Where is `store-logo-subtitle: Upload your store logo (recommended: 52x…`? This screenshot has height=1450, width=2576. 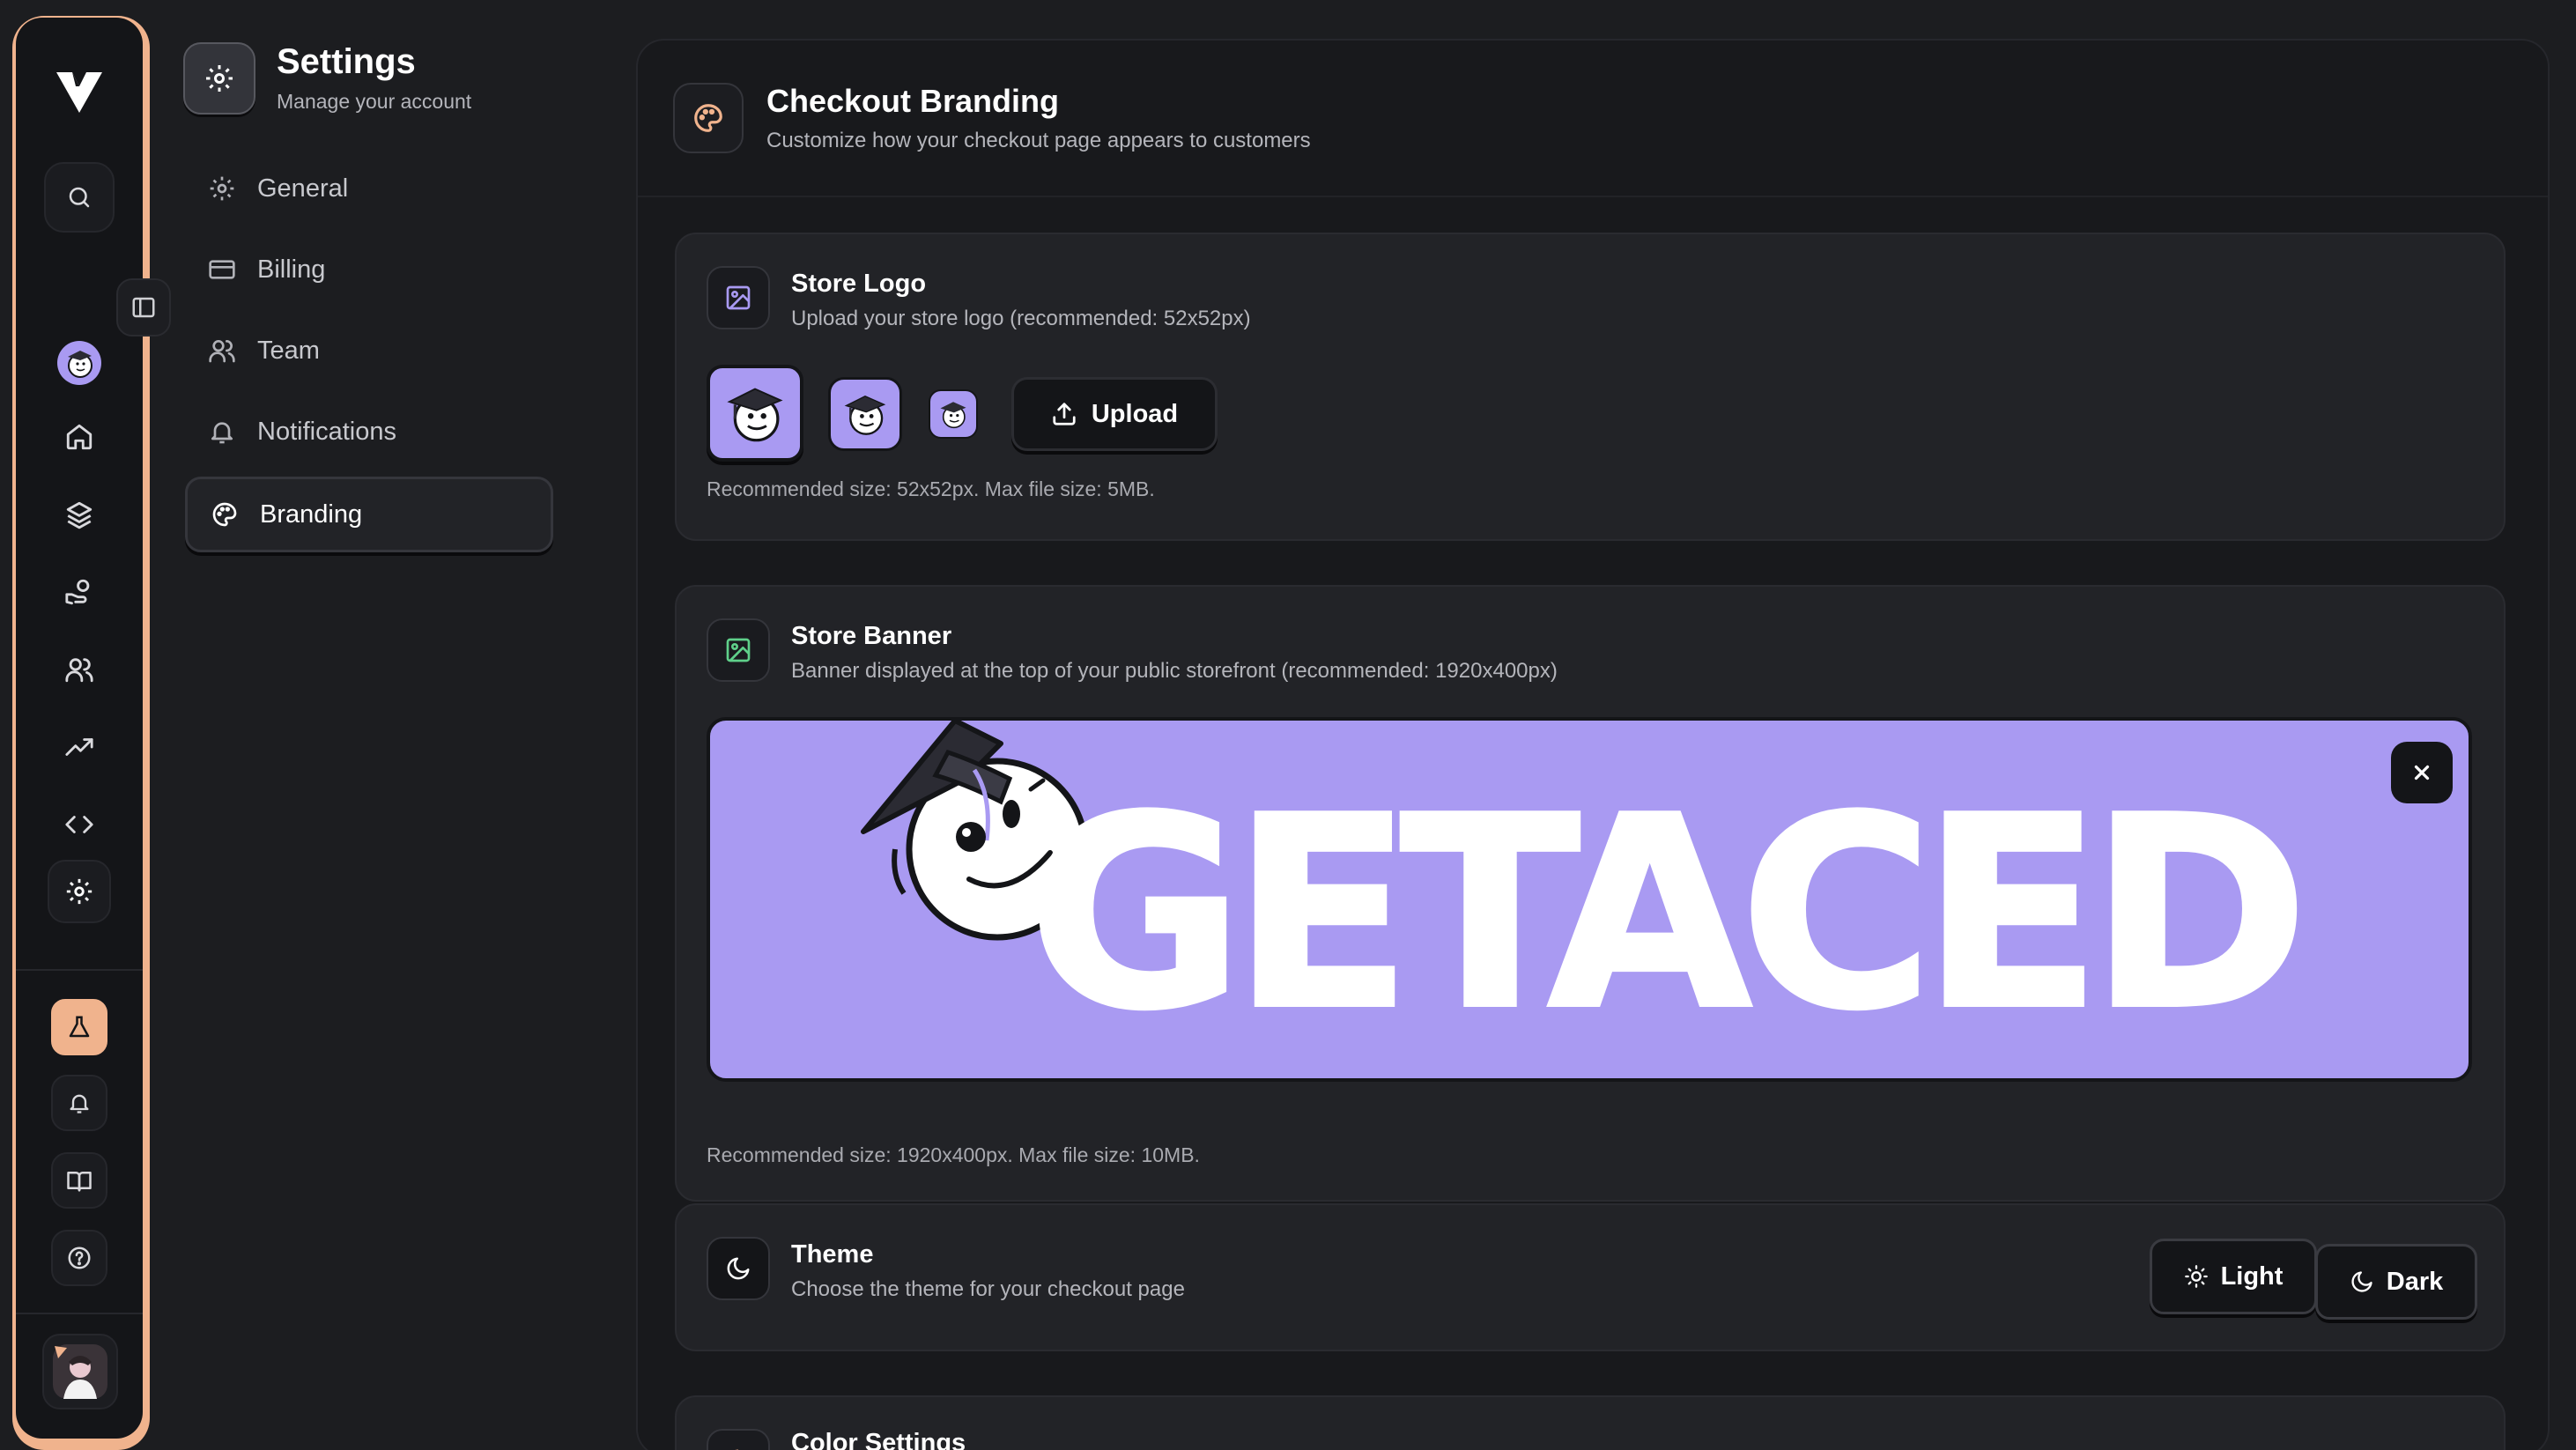 store-logo-subtitle: Upload your store logo (recommended: 52x… is located at coordinates (1021, 318).